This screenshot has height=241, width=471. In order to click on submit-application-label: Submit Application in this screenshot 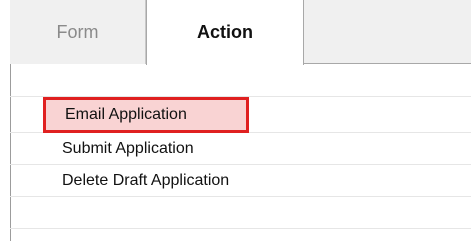, I will do `click(128, 148)`.